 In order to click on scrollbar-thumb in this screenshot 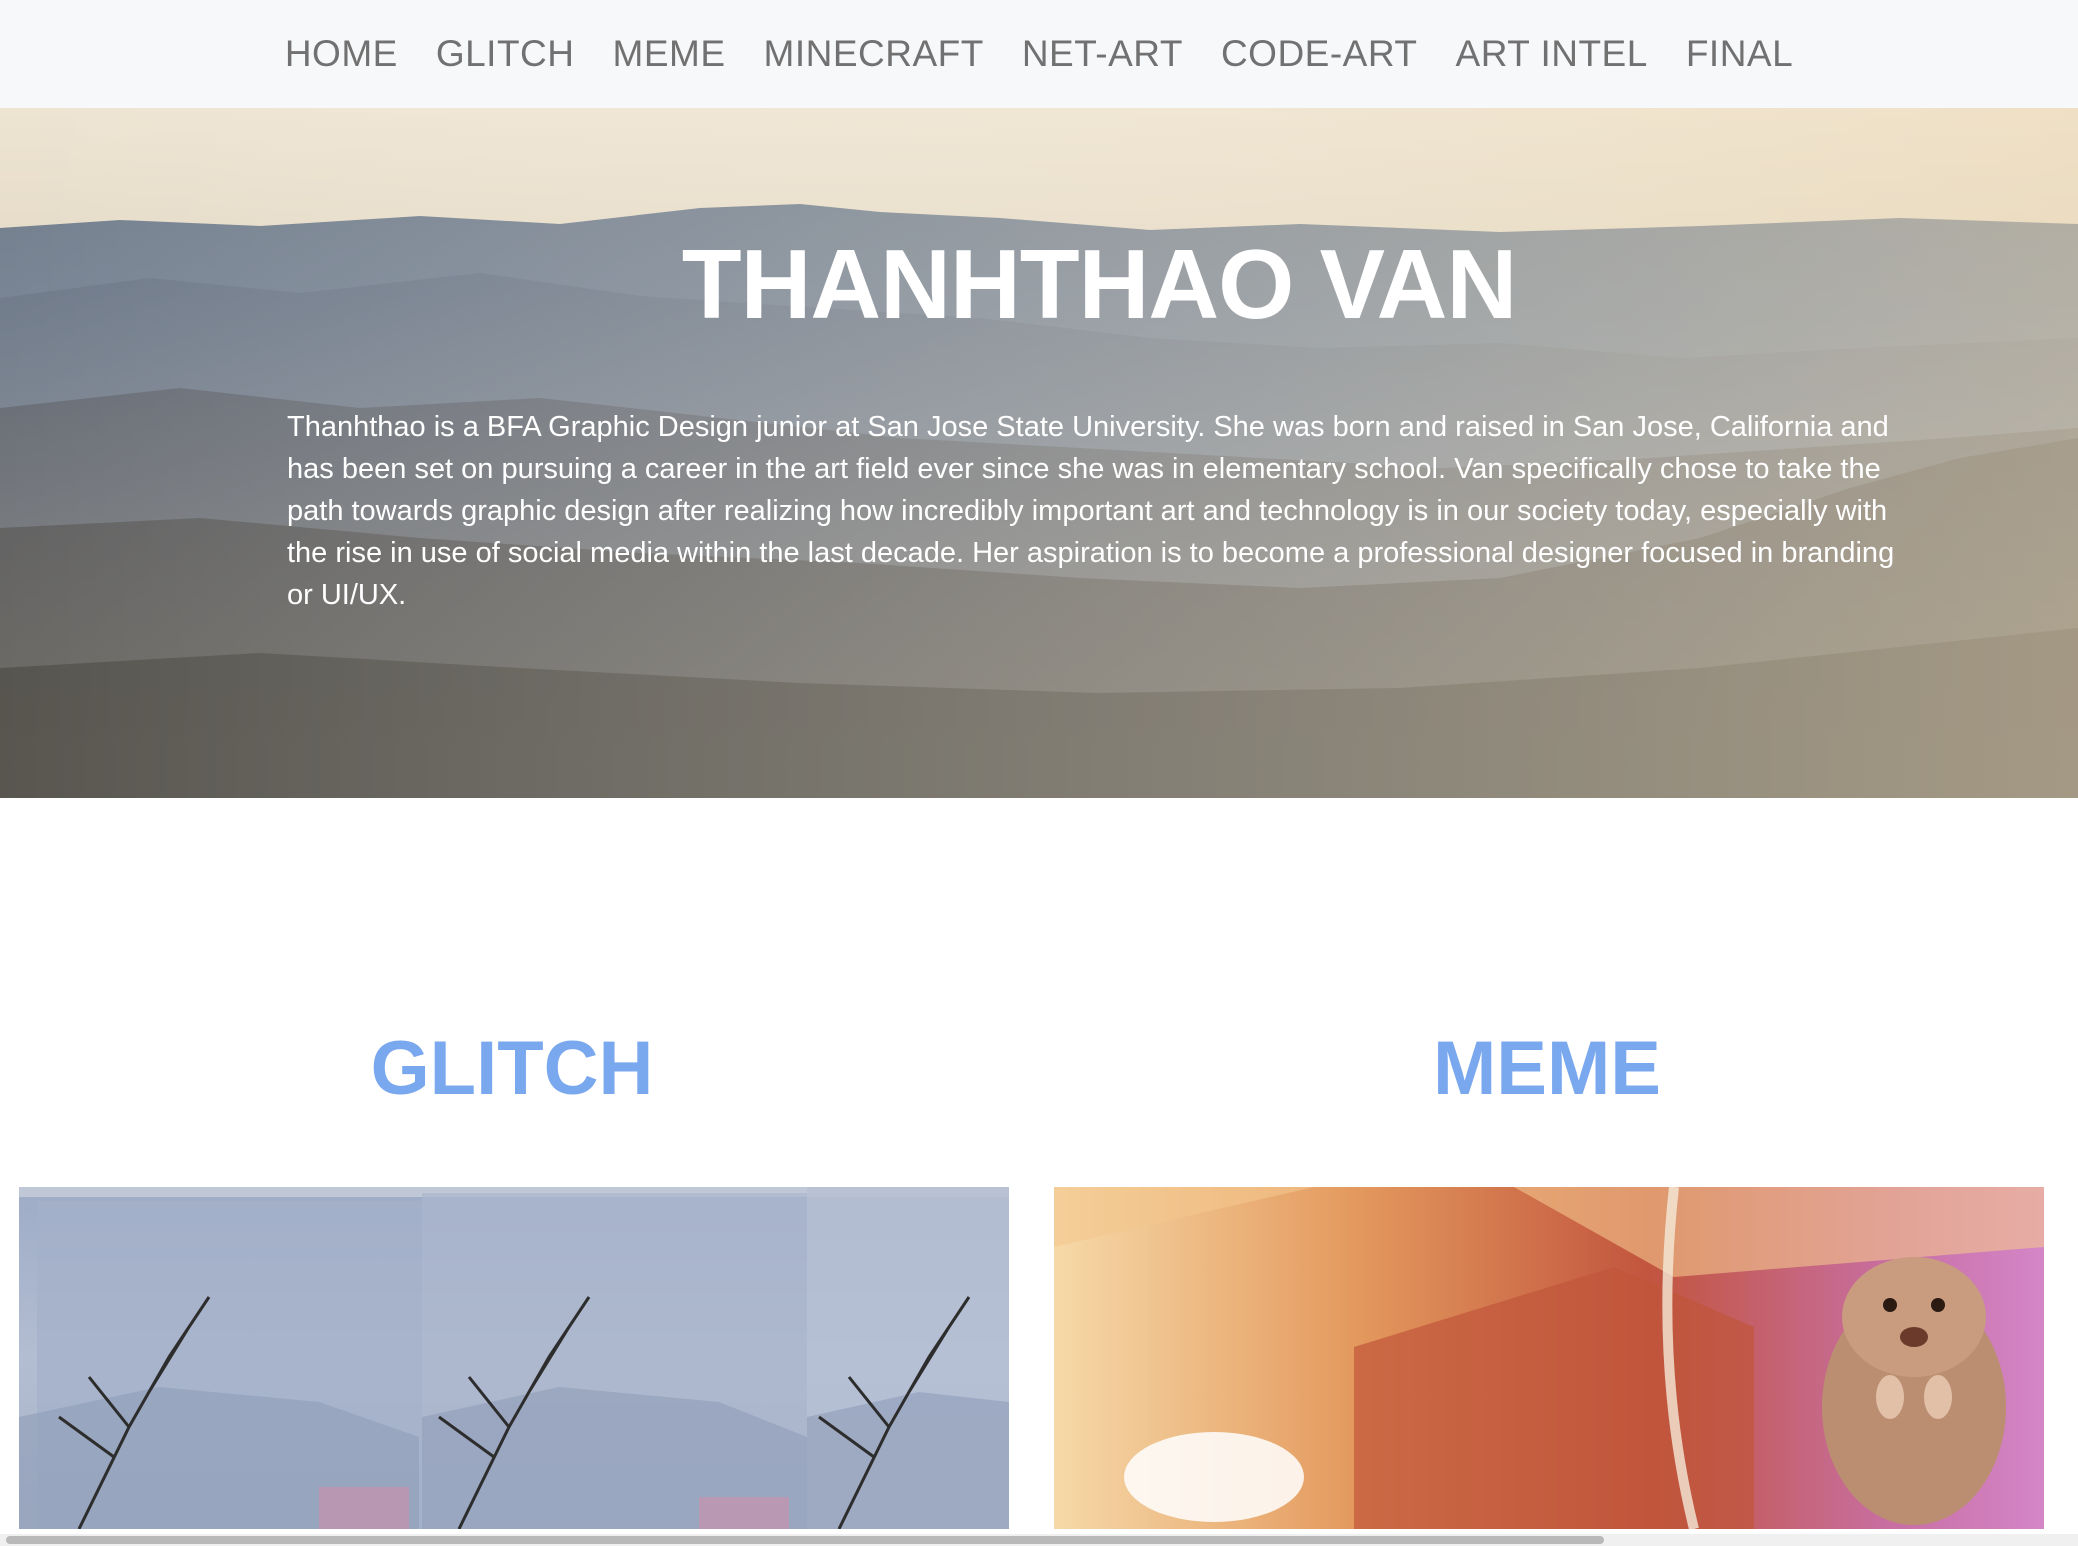, I will do `click(805, 1540)`.